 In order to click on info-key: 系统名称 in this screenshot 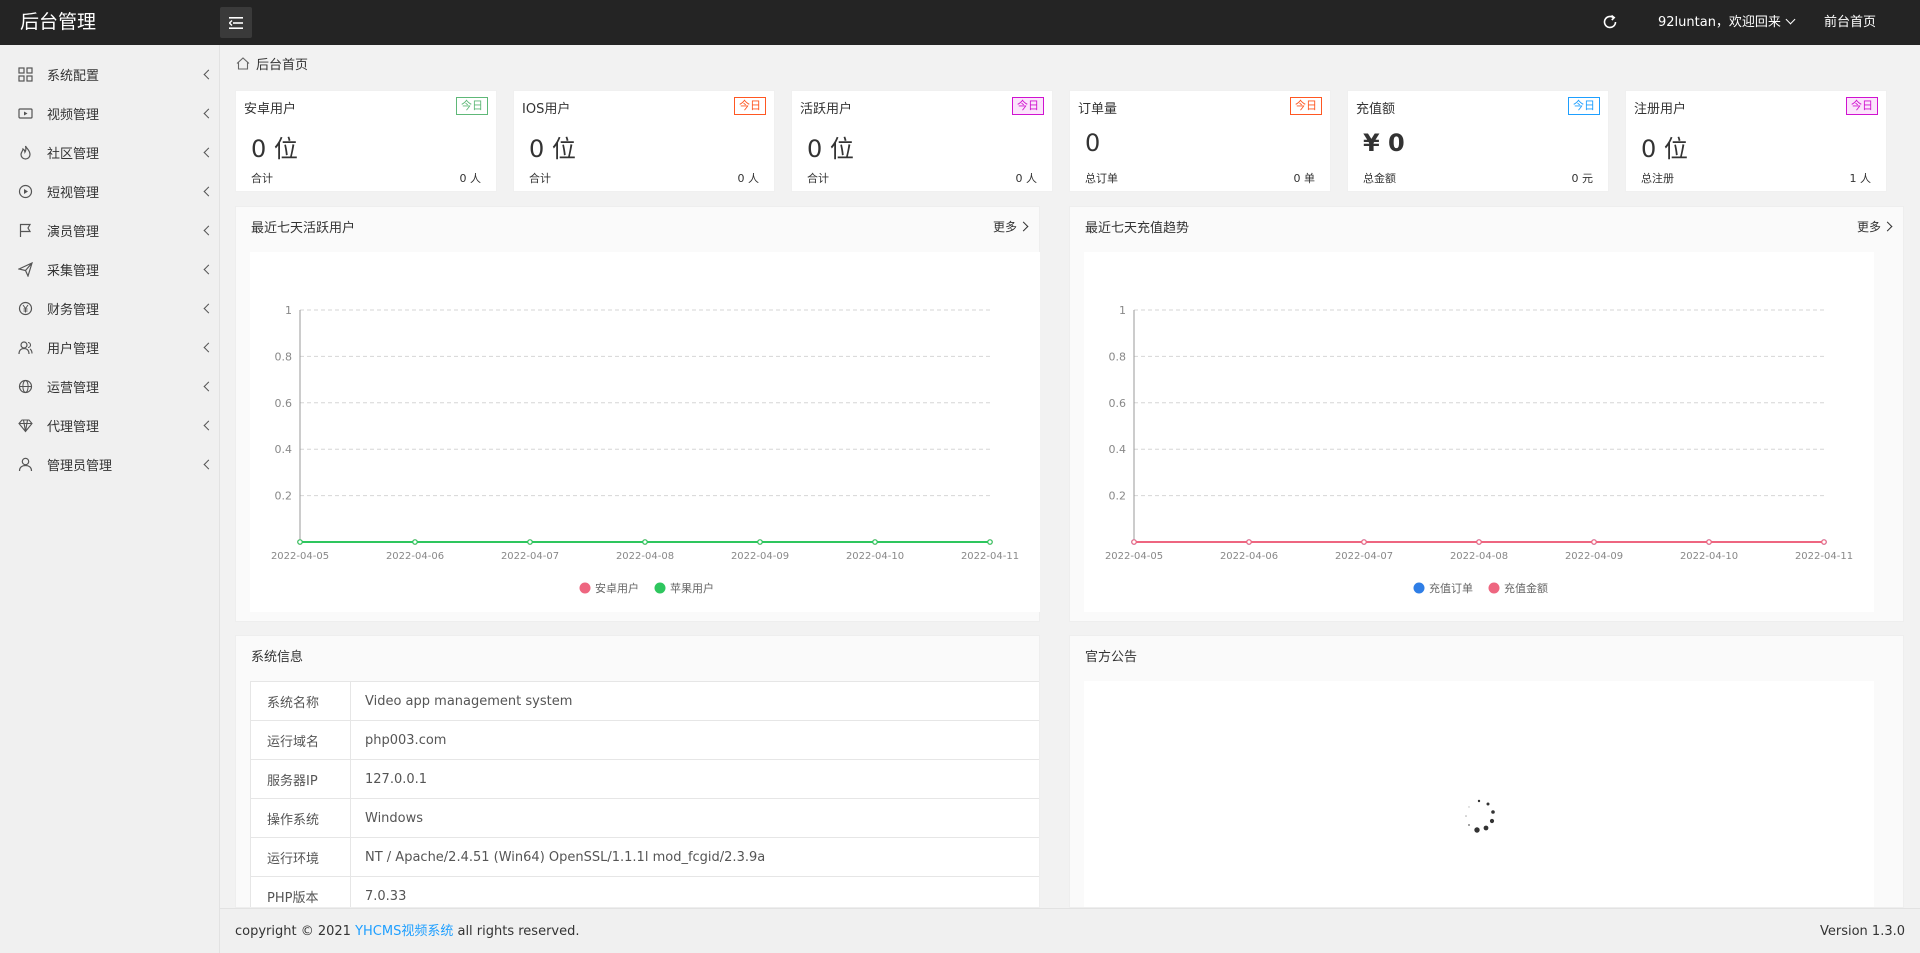, I will do `click(300, 701)`.